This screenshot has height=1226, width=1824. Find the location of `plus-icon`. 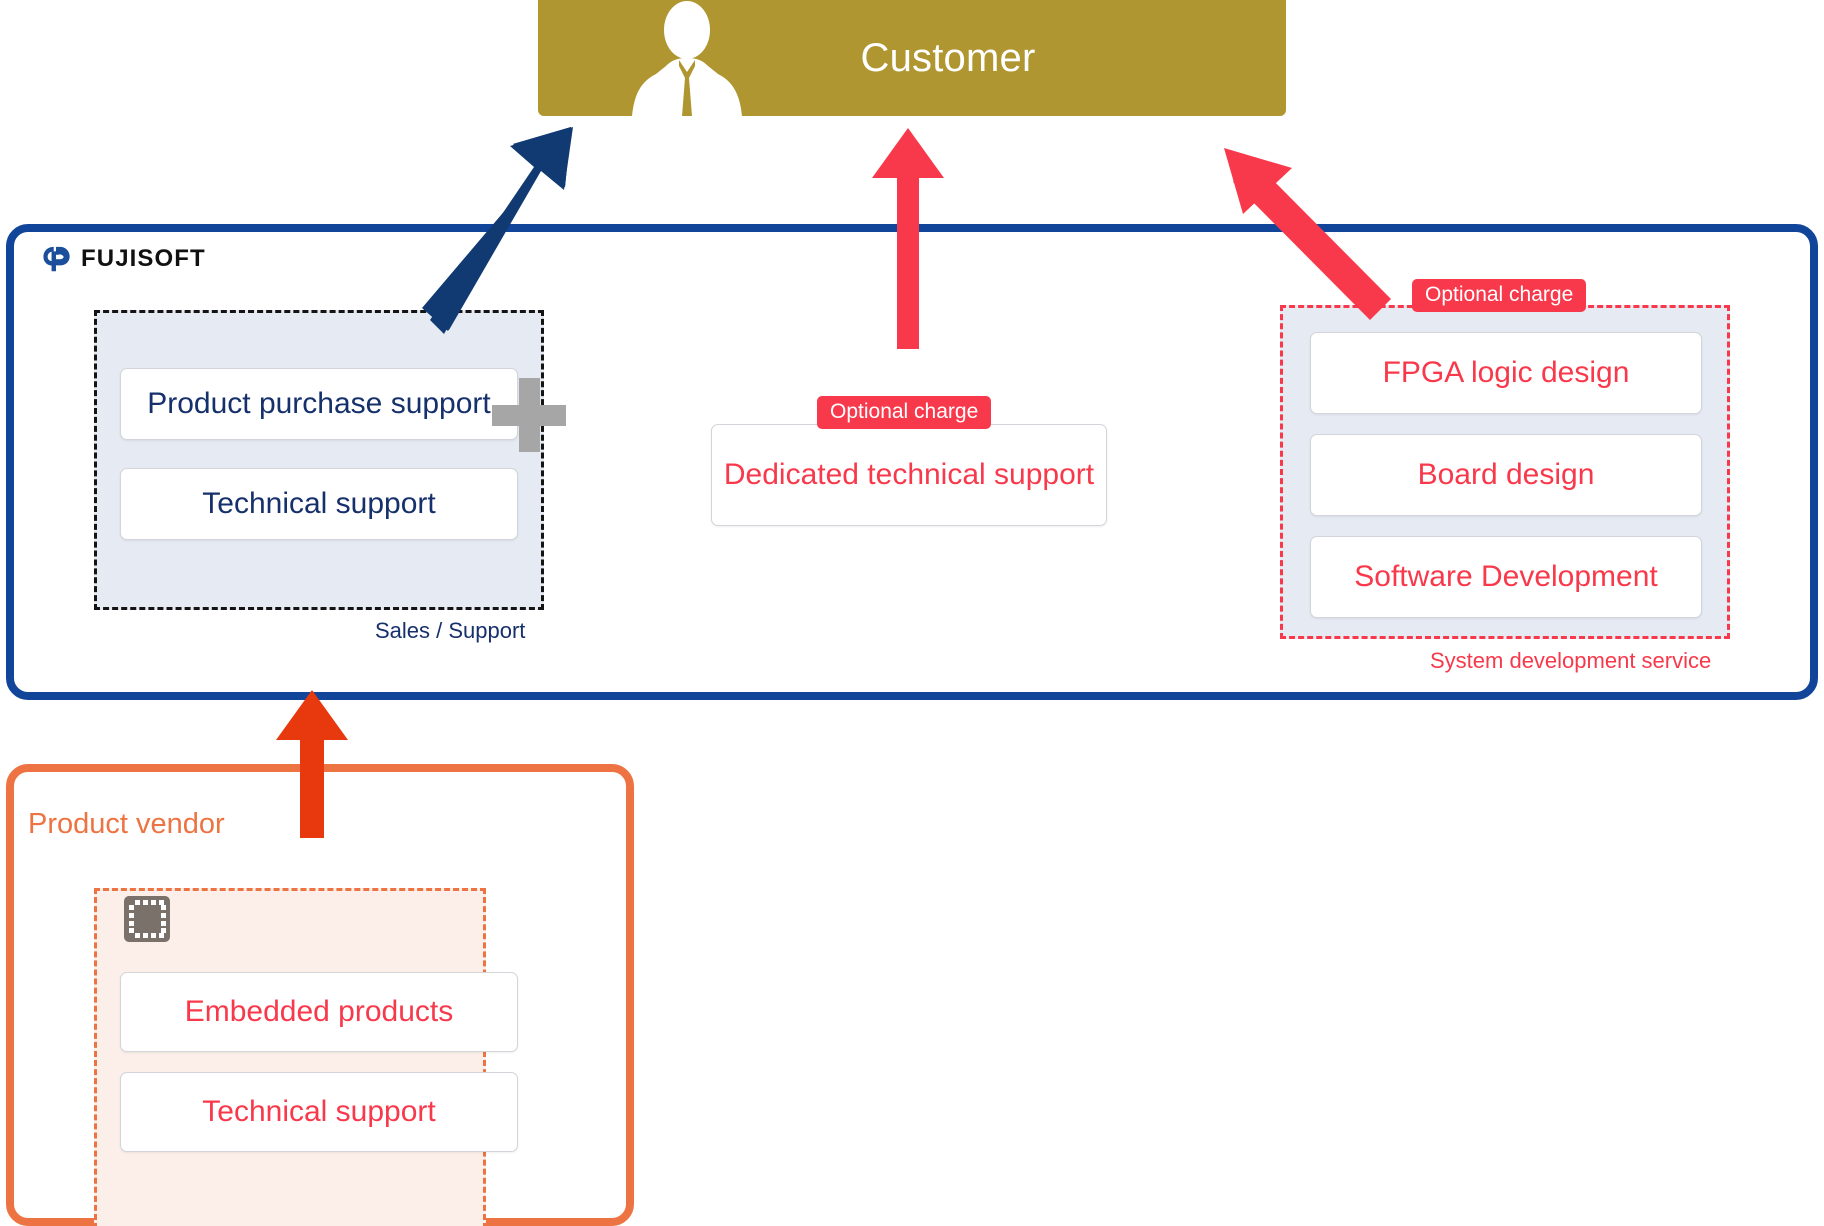

plus-icon is located at coordinates (529, 415).